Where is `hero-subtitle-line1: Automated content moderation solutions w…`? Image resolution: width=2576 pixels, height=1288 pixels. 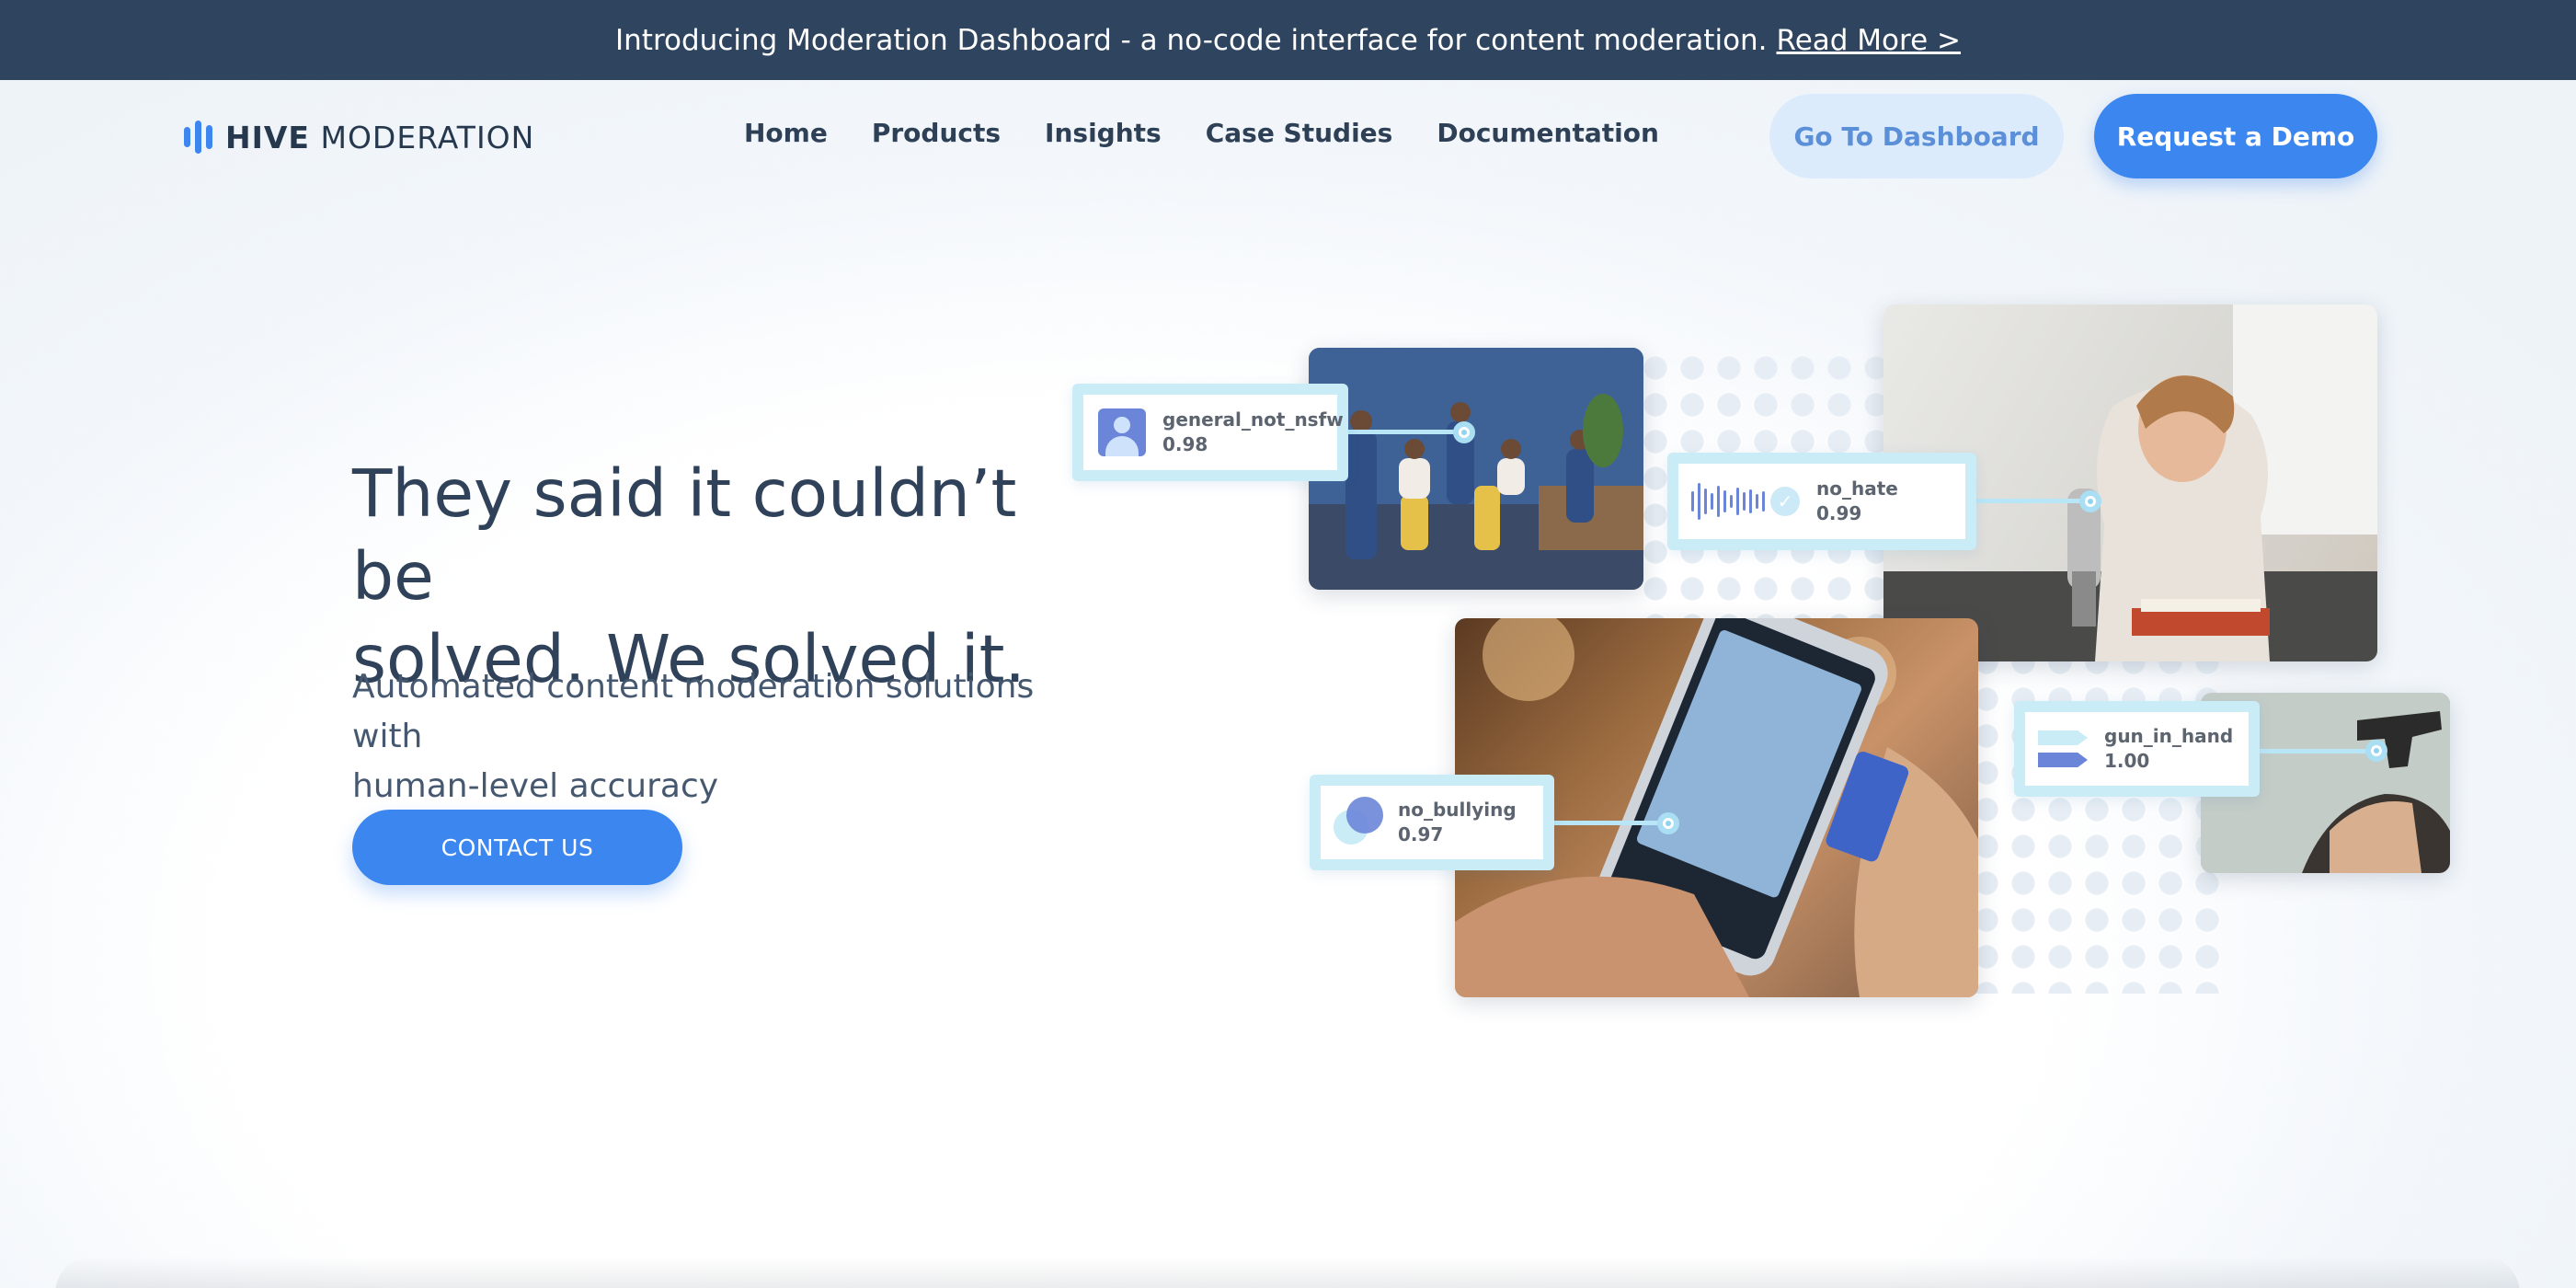
hero-subtitle-line1: Automated content moderation solutions w… is located at coordinates (694, 711).